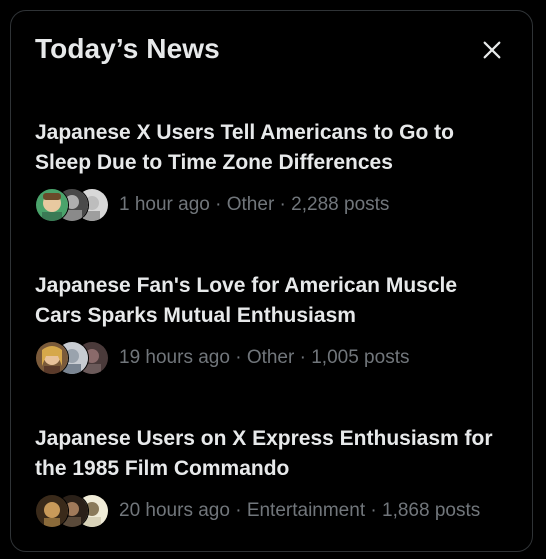  What do you see at coordinates (431, 510) in the screenshot?
I see `news-post-count: 1,868 posts` at bounding box center [431, 510].